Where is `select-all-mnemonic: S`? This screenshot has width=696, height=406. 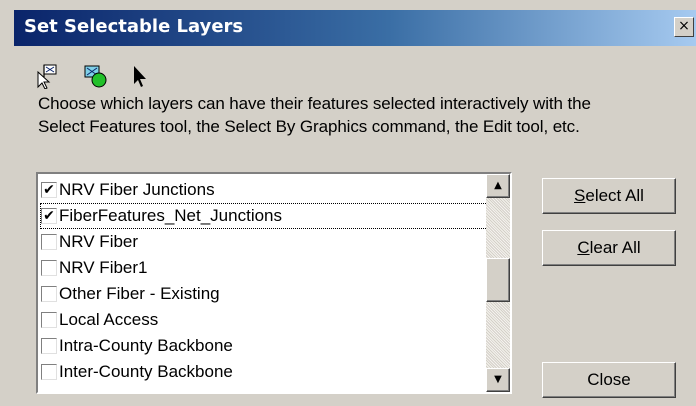
select-all-mnemonic: S is located at coordinates (580, 195).